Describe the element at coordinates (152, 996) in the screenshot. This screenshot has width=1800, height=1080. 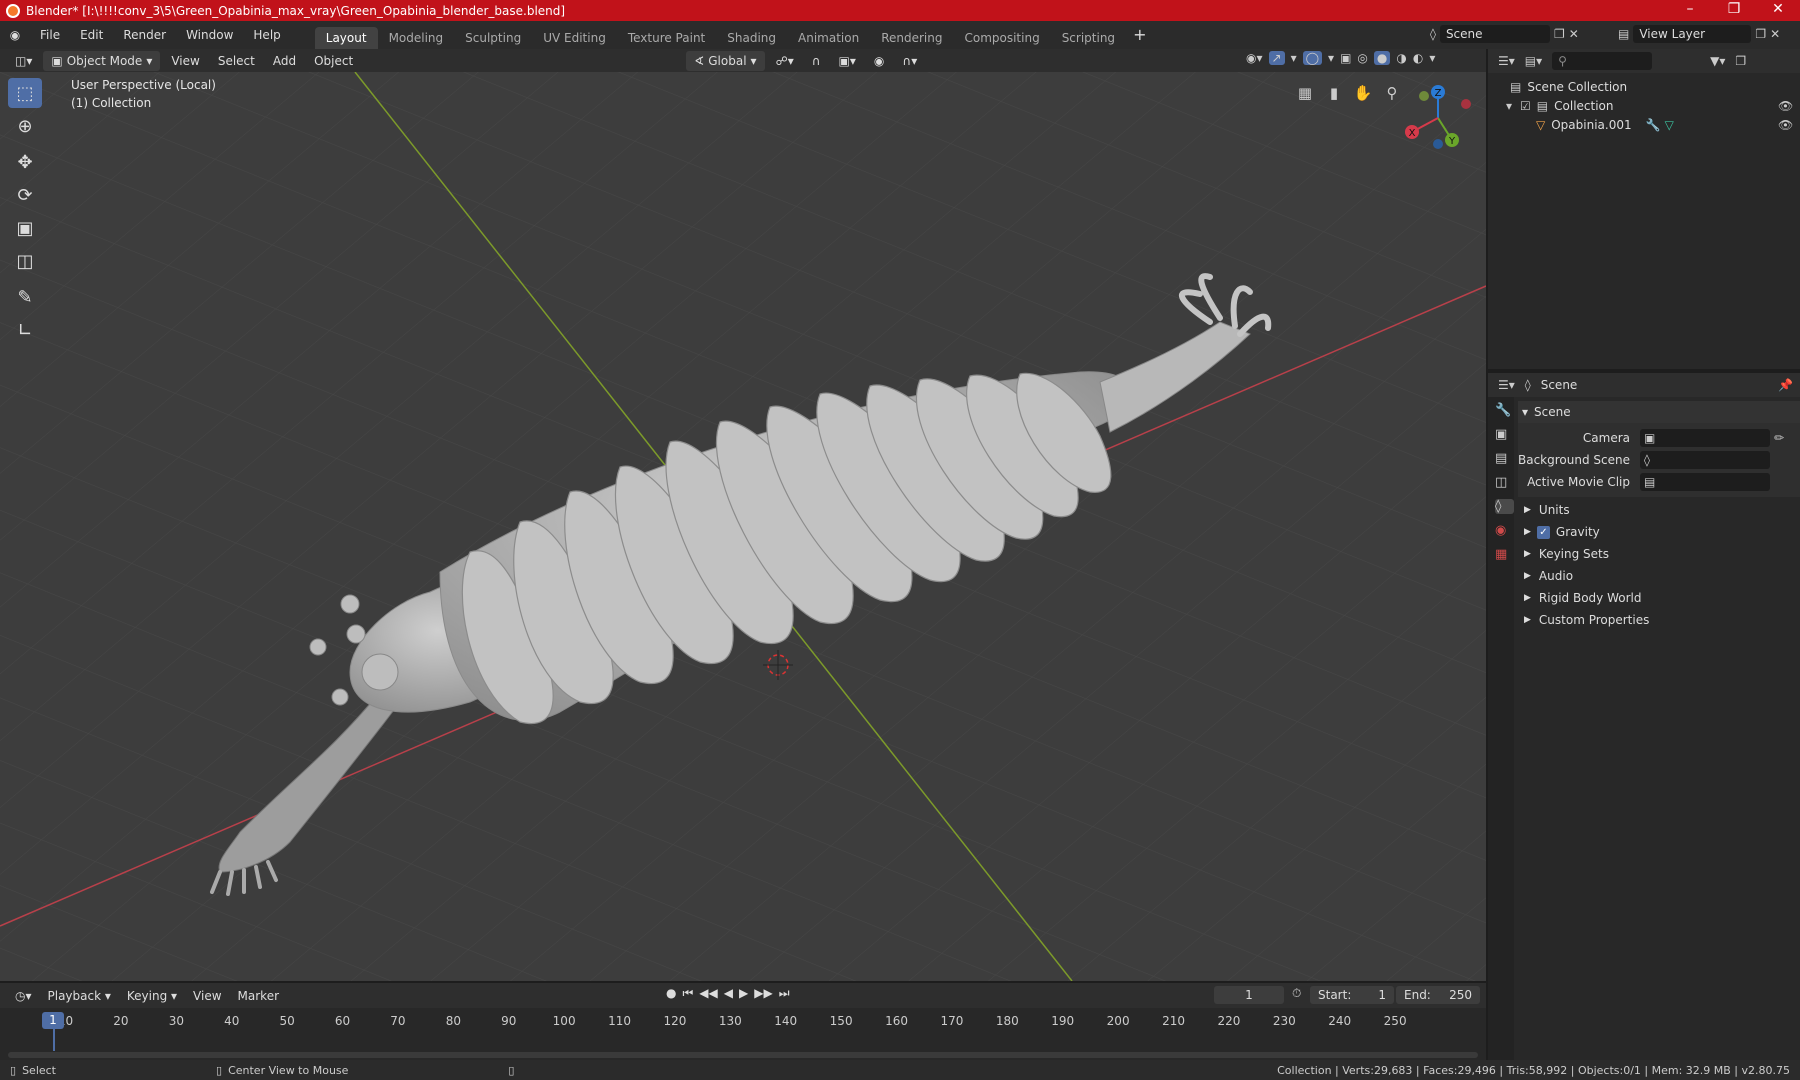
I see `menu-keying: Keying ▾` at that location.